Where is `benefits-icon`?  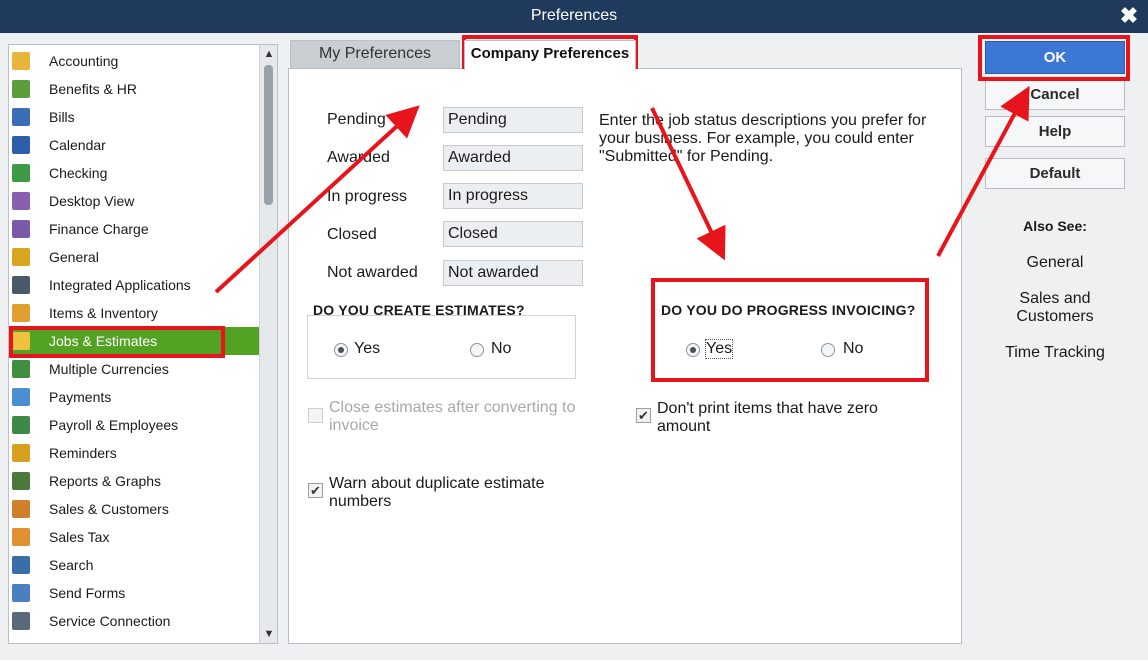
benefits-icon is located at coordinates (21, 89).